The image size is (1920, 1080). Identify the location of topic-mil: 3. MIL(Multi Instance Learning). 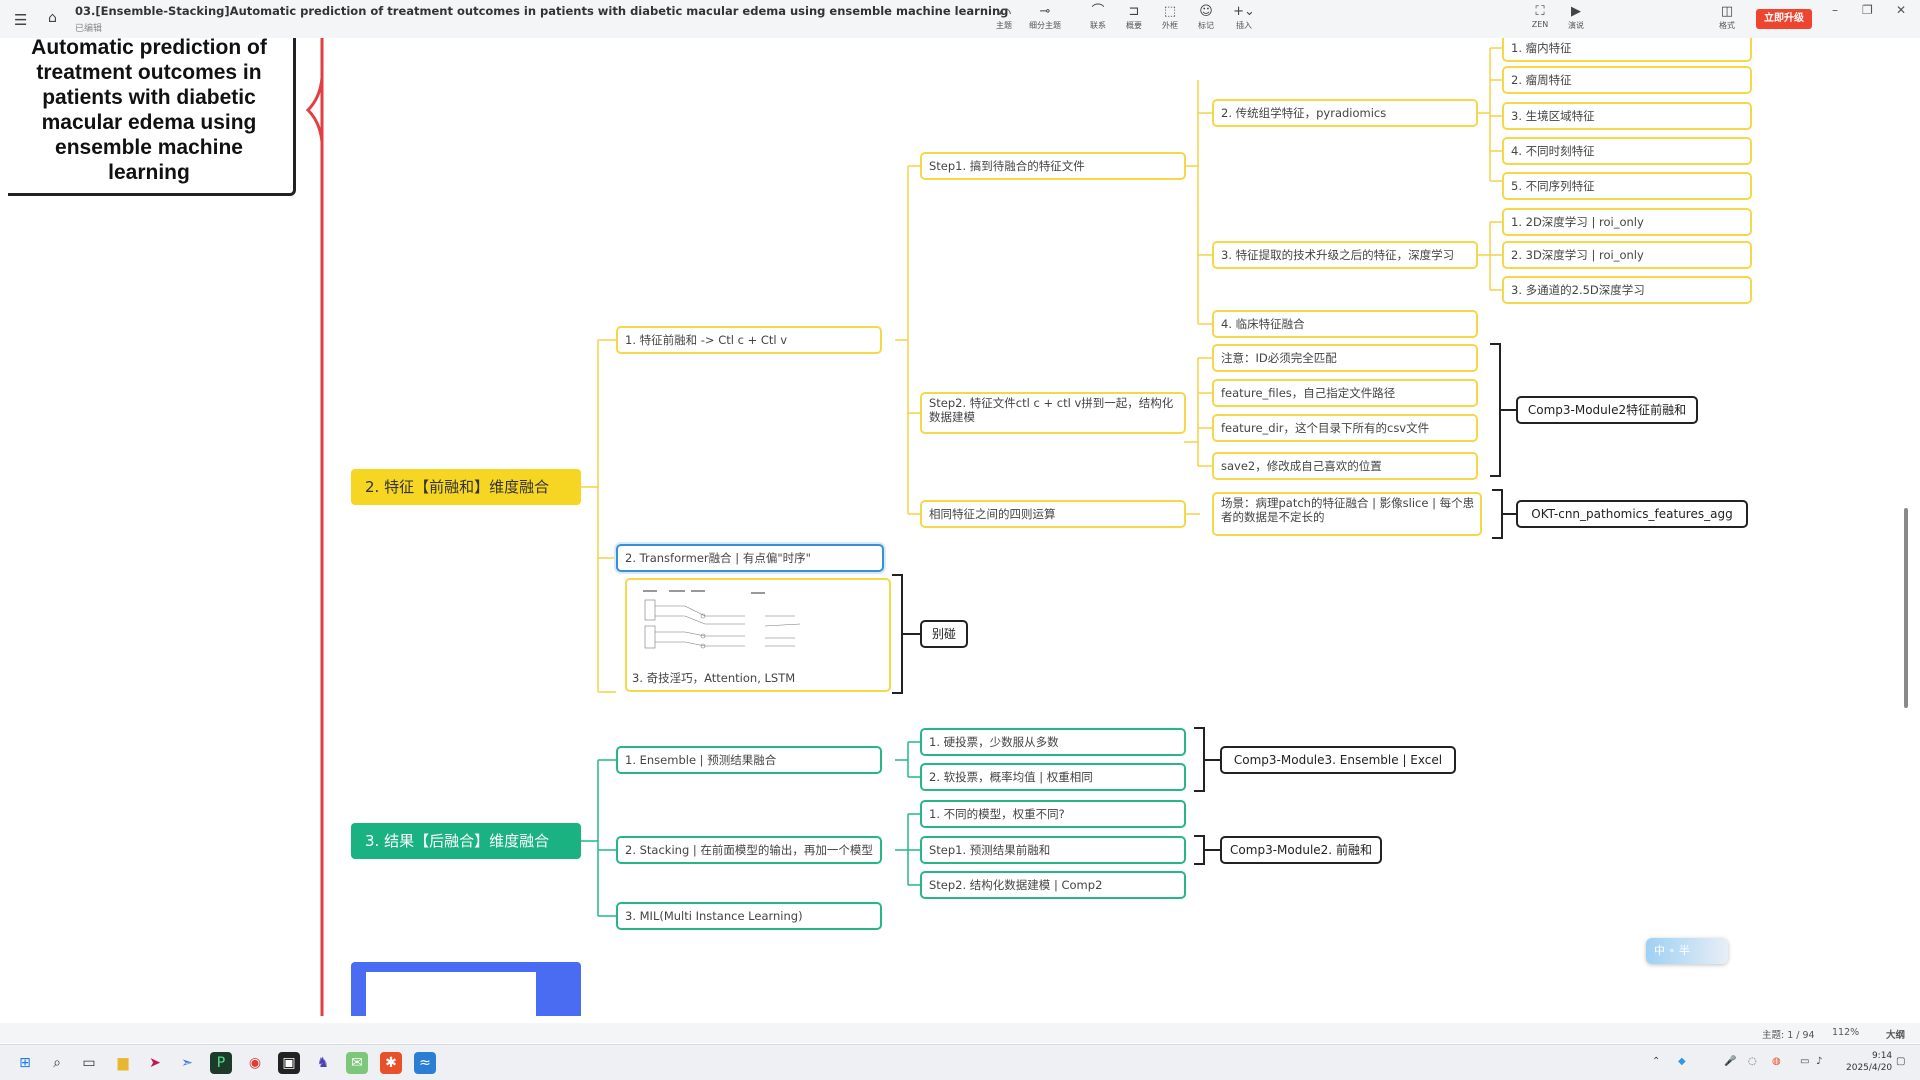
(749, 916).